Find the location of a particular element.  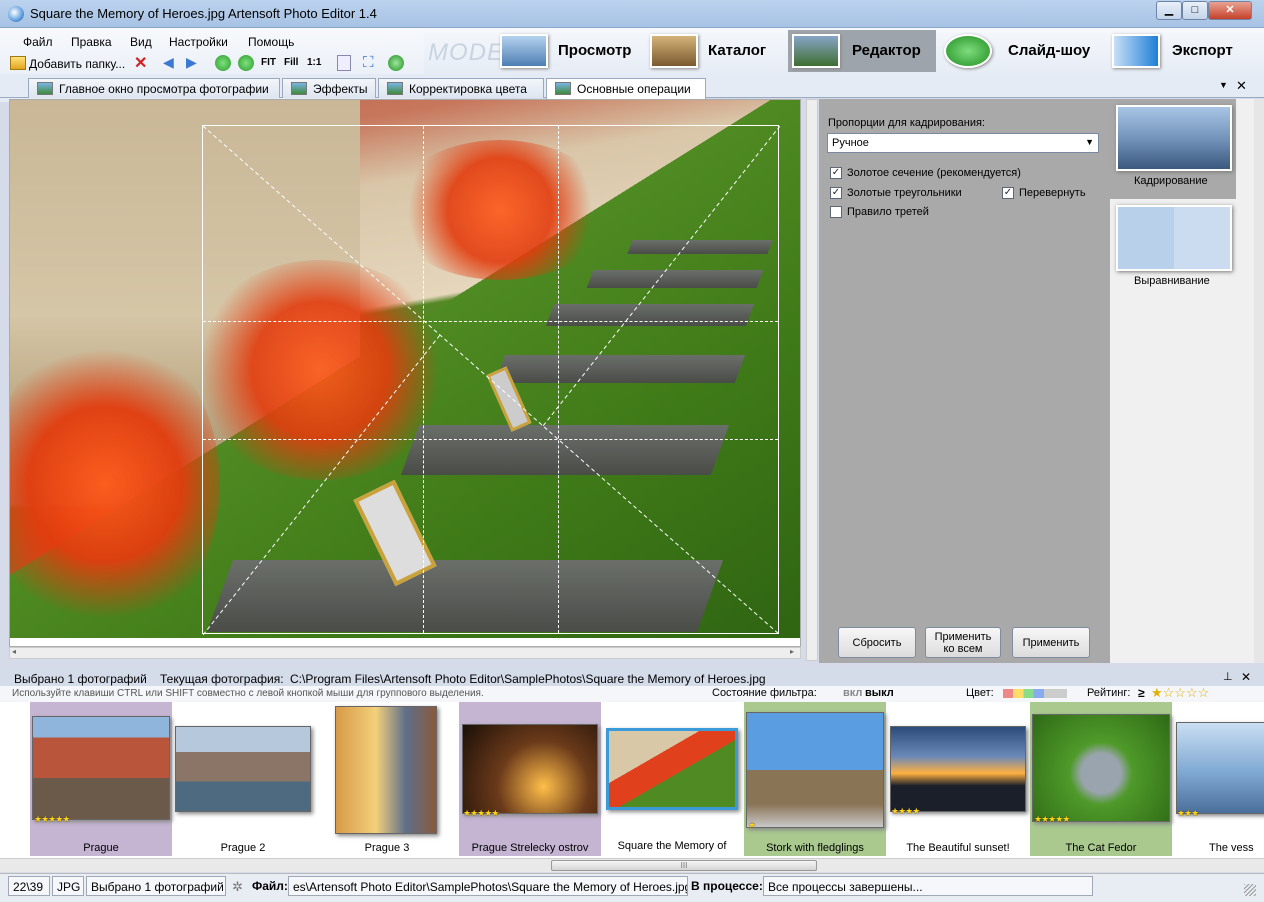

status-selected: Выбрано 1 фотографий is located at coordinates (156, 886).